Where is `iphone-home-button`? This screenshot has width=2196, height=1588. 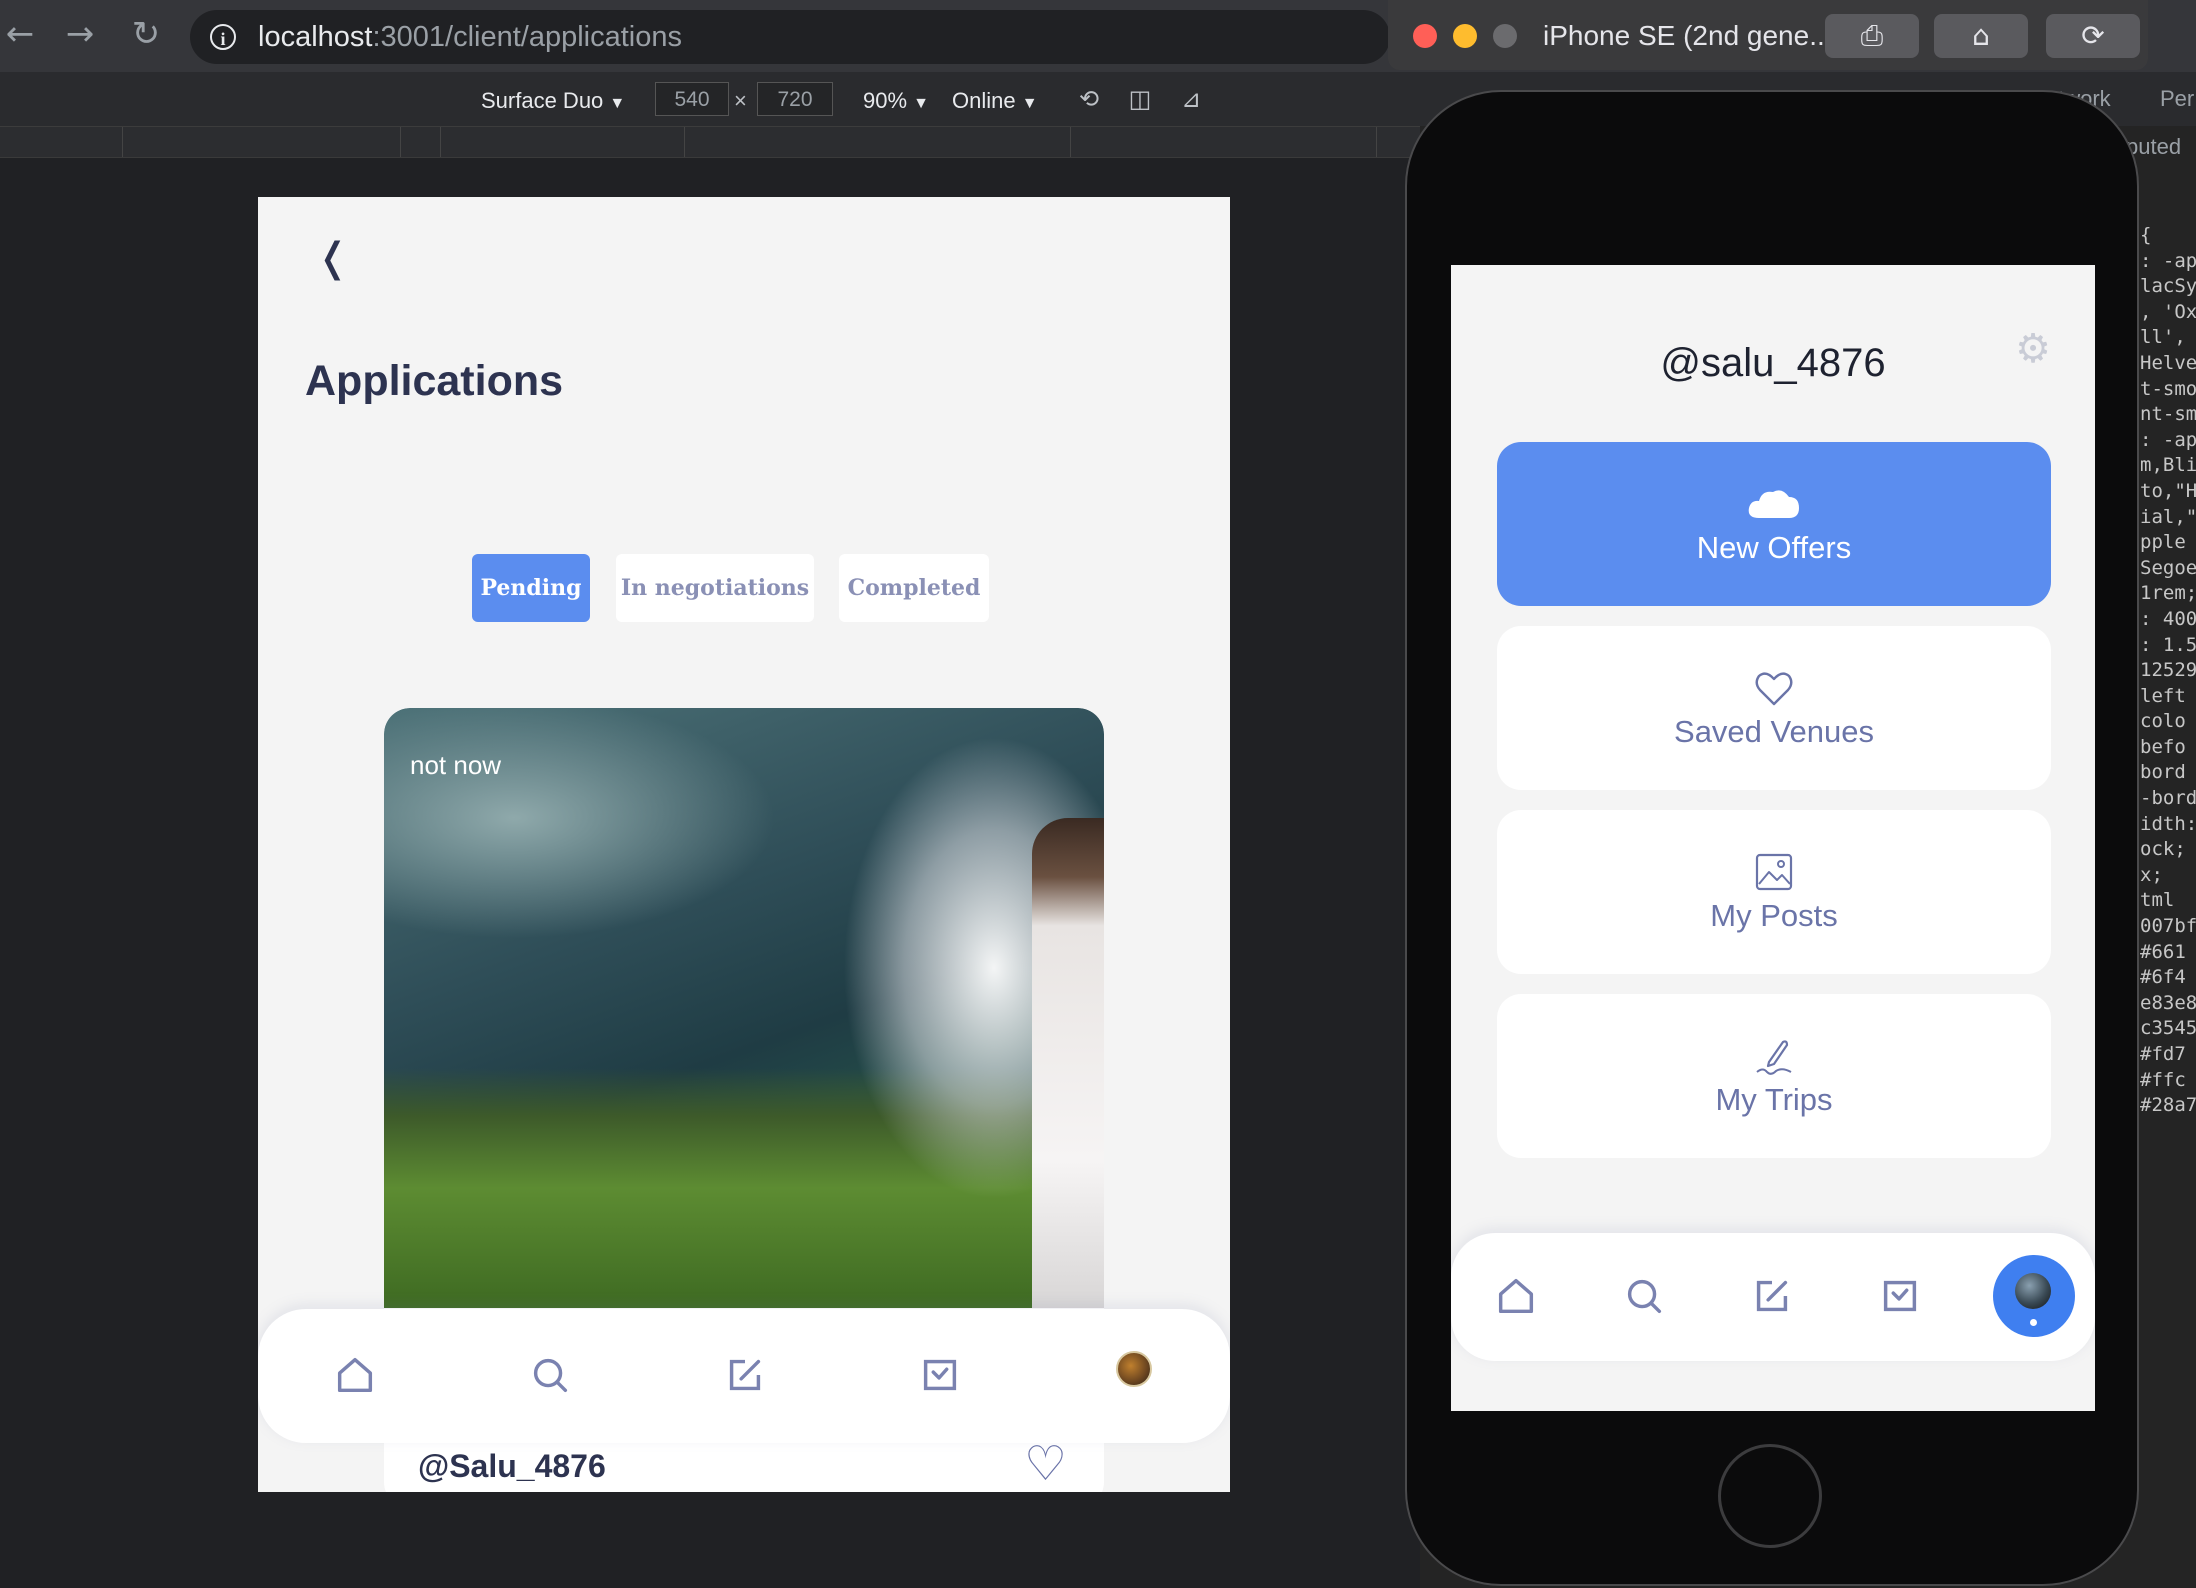 iphone-home-button is located at coordinates (1770, 1496).